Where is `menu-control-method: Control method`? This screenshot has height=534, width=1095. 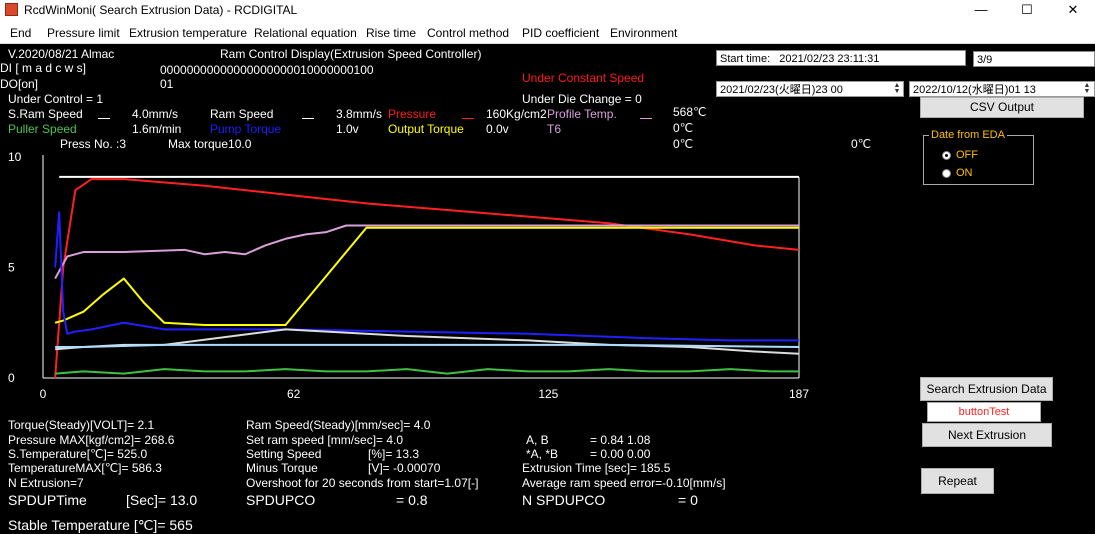 menu-control-method: Control method is located at coordinates (468, 33).